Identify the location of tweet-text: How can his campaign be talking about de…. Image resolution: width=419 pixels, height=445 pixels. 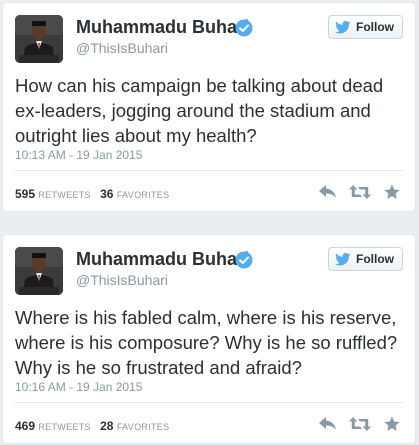
(199, 110).